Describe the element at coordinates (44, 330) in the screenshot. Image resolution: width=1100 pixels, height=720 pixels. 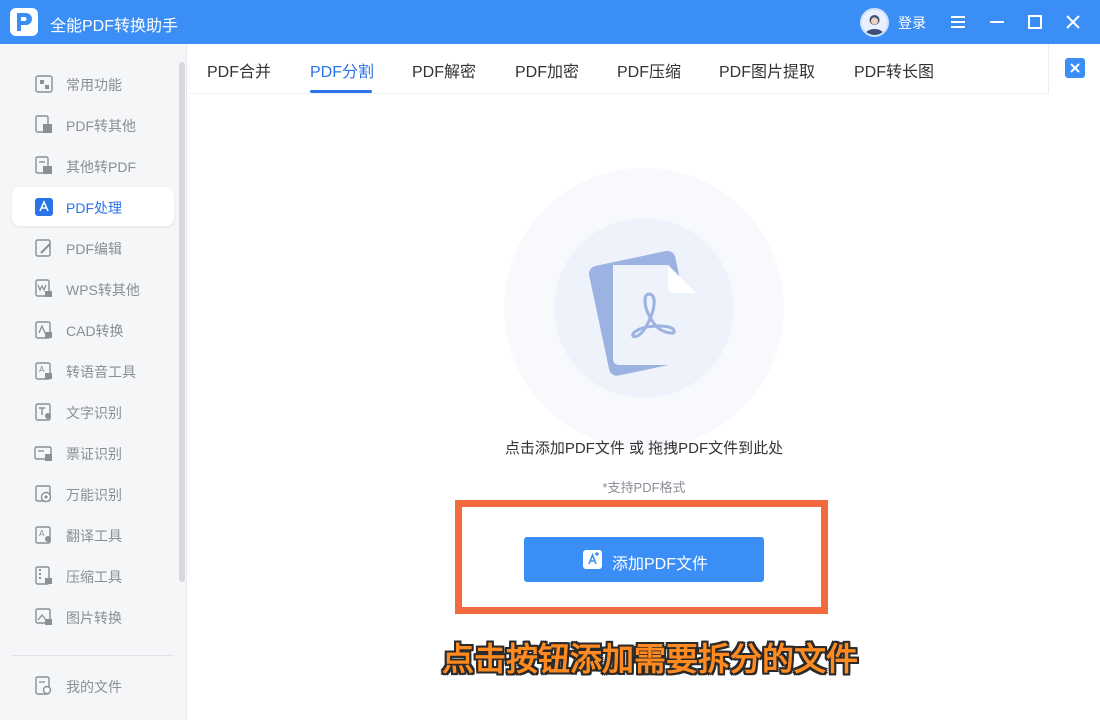
I see `cad-icon` at that location.